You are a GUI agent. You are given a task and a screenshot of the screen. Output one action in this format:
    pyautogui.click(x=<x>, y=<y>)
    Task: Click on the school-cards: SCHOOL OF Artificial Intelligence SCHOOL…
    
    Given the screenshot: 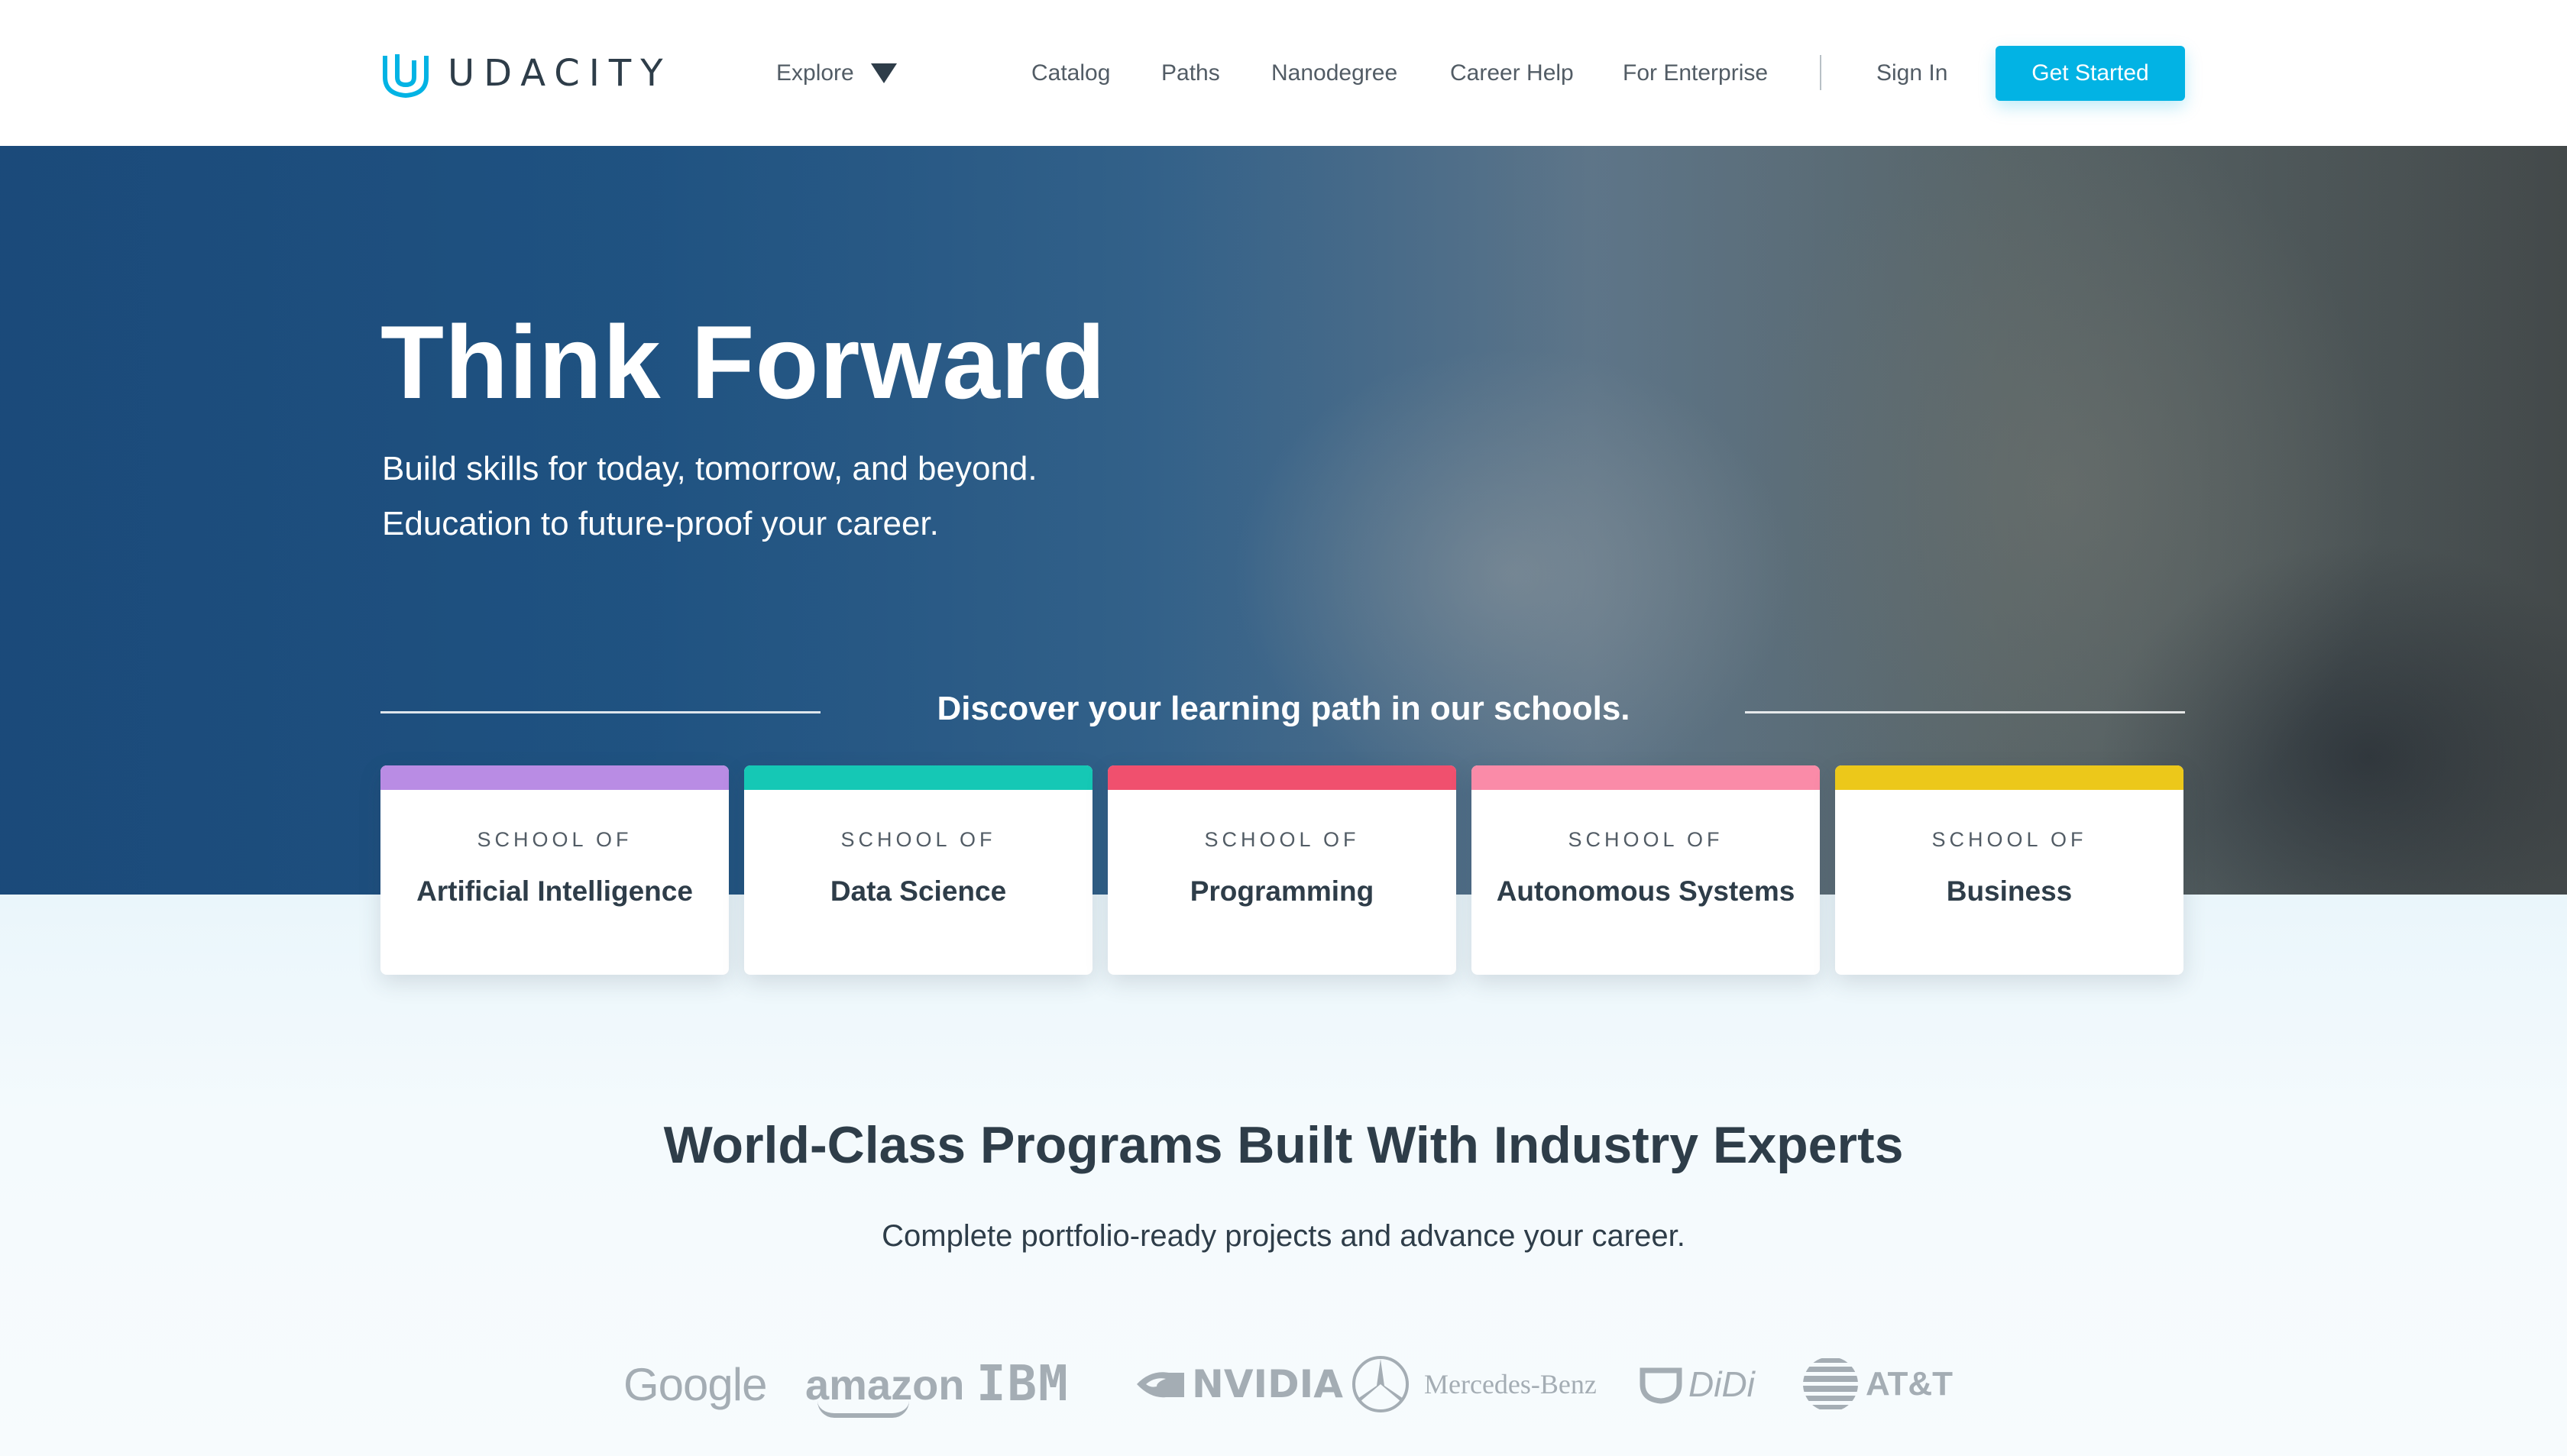 What is the action you would take?
    pyautogui.click(x=1282, y=870)
    